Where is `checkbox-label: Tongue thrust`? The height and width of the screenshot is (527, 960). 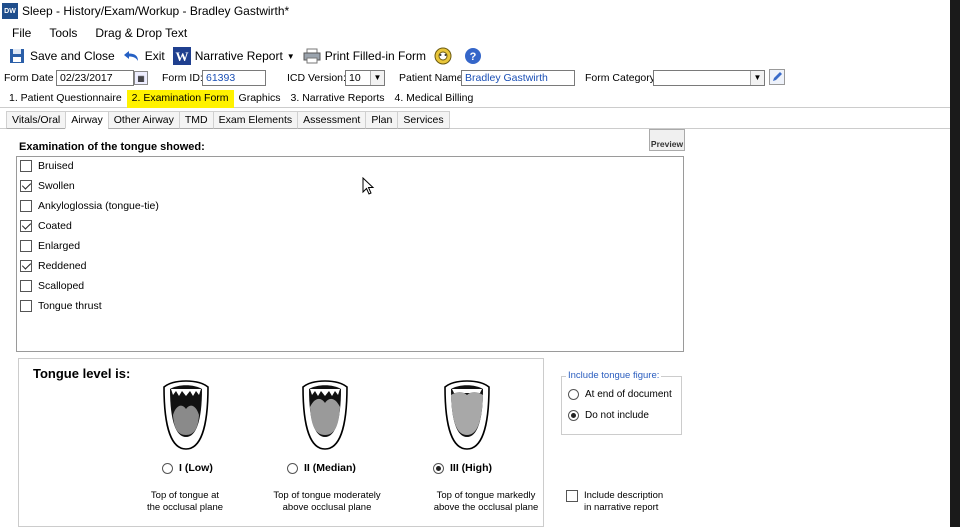
checkbox-label: Tongue thrust is located at coordinates (70, 306).